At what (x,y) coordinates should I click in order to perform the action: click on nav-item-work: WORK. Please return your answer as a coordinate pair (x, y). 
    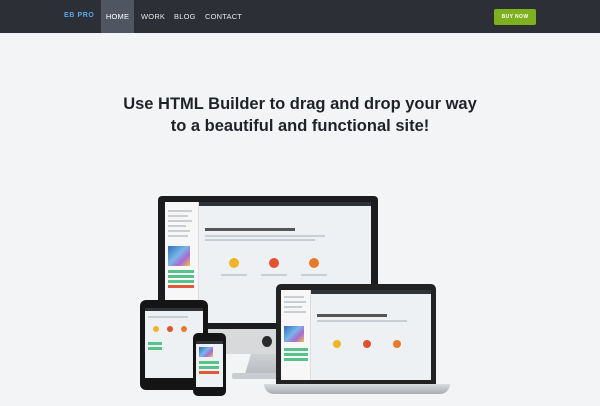
    Looking at the image, I should click on (153, 16).